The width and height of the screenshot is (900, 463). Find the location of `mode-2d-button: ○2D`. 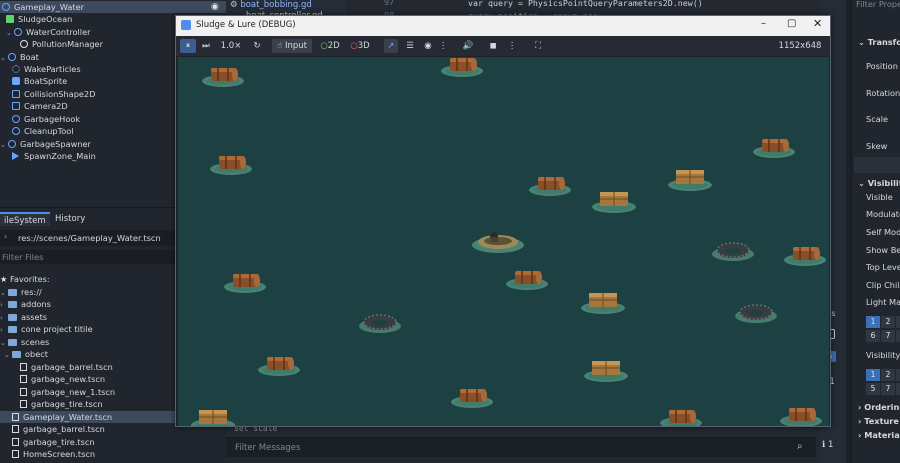

mode-2d-button: ○2D is located at coordinates (330, 46).